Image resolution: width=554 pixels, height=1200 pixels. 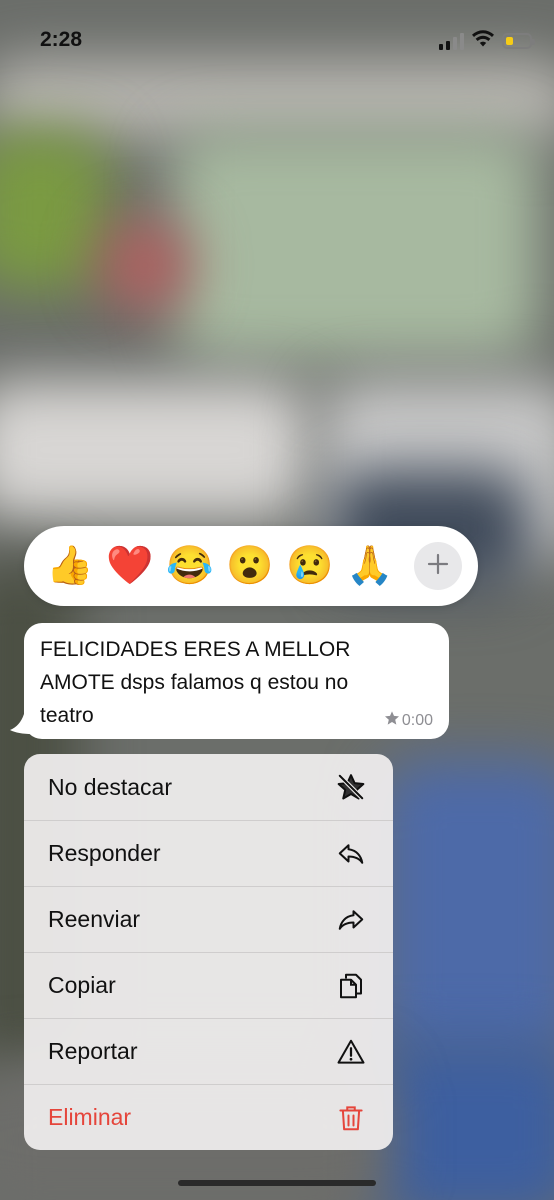 I want to click on message-meta: 0:00, so click(x=408, y=720).